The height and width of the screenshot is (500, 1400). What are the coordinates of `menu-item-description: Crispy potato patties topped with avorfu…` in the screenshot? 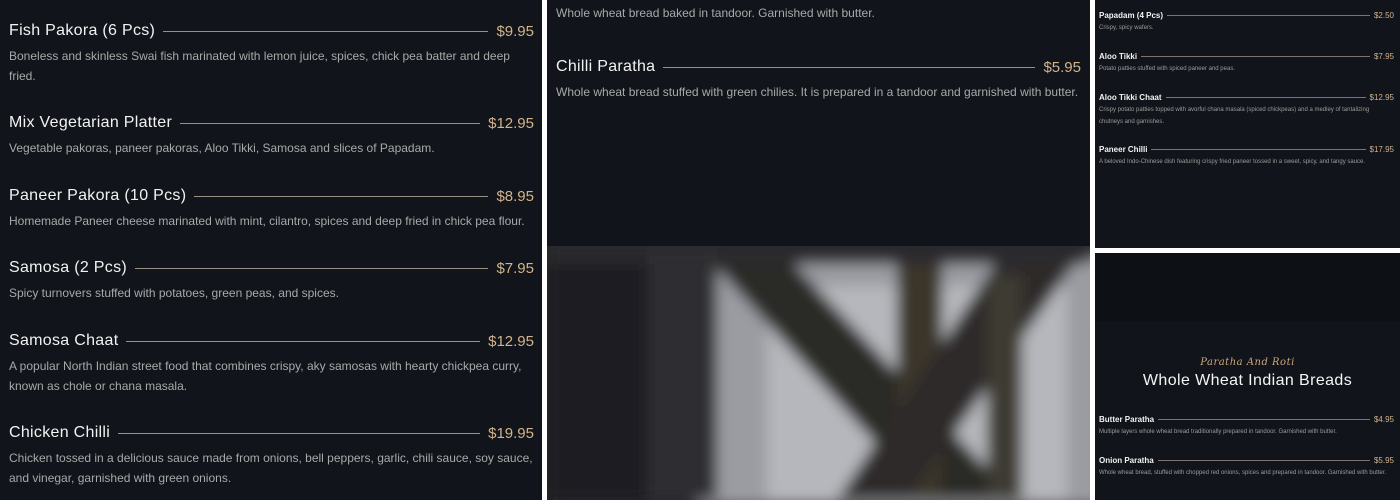 It's located at (1234, 116).